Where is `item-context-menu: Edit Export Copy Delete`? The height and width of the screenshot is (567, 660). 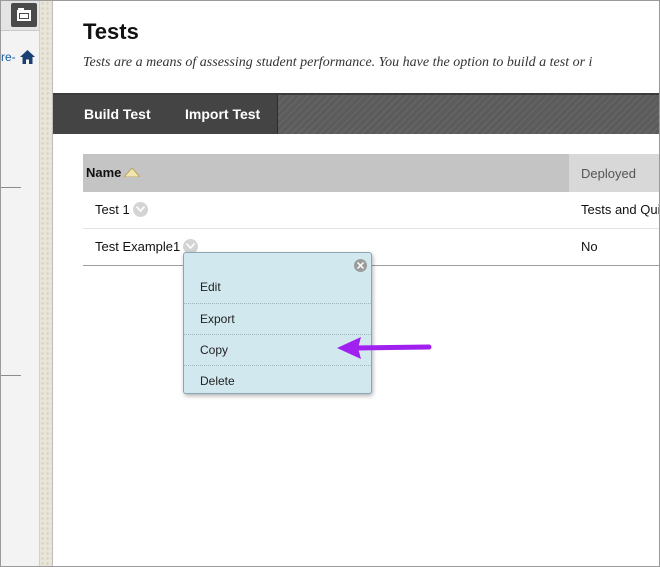
item-context-menu: Edit Export Copy Delete is located at coordinates (277, 323).